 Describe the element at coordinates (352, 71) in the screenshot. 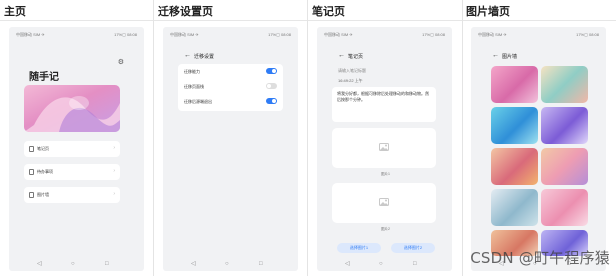

I see `note-title-input: 请输入笔记标题` at that location.